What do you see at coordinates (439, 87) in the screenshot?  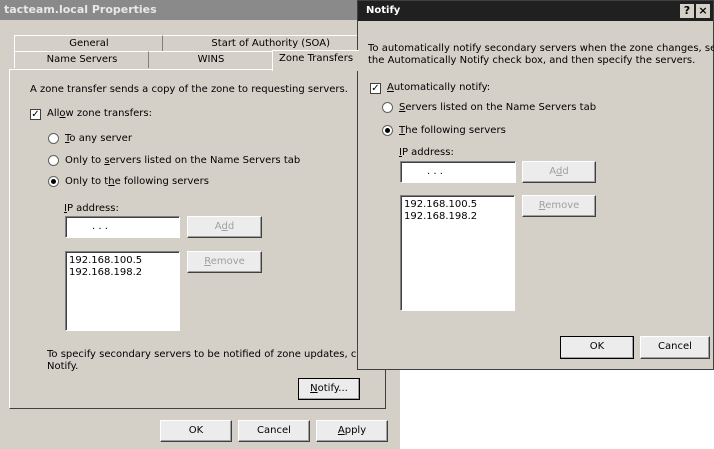 I see `auto-notify-label: Automatically notify:` at bounding box center [439, 87].